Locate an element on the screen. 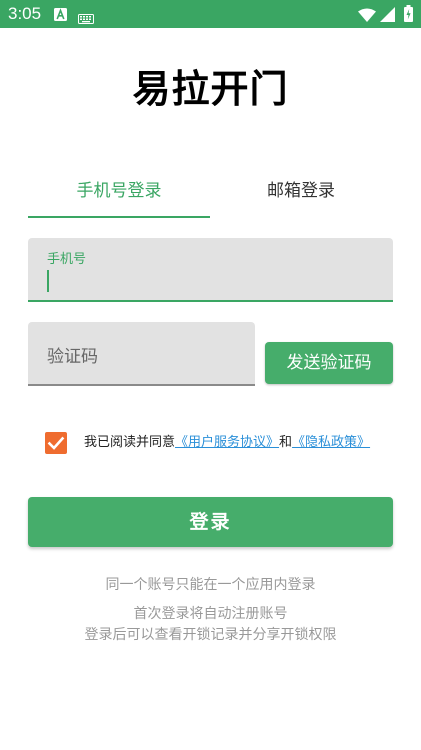  text-cursor is located at coordinates (48, 281).